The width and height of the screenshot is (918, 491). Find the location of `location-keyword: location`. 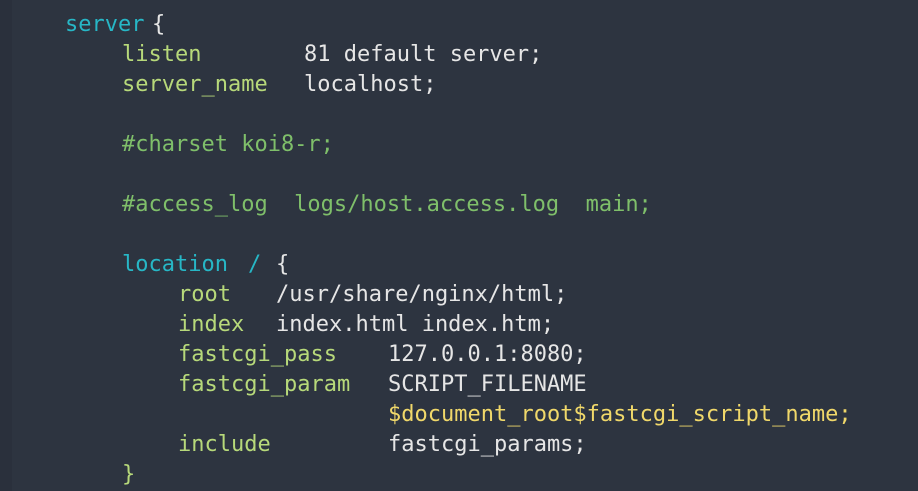

location-keyword: location is located at coordinates (175, 264).